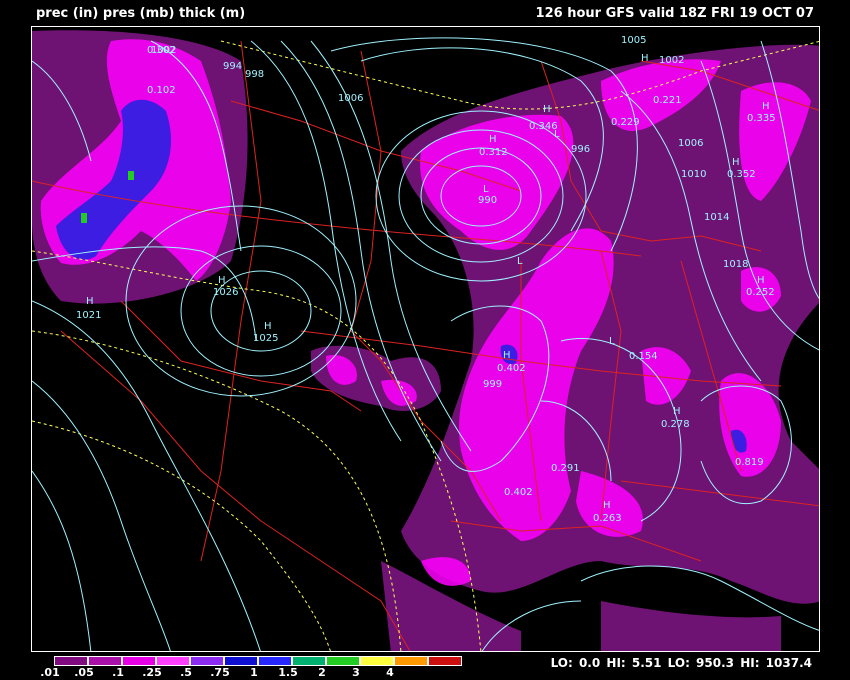 Image resolution: width=850 pixels, height=680 pixels. I want to click on contour-value-label: 0.819, so click(749, 462).